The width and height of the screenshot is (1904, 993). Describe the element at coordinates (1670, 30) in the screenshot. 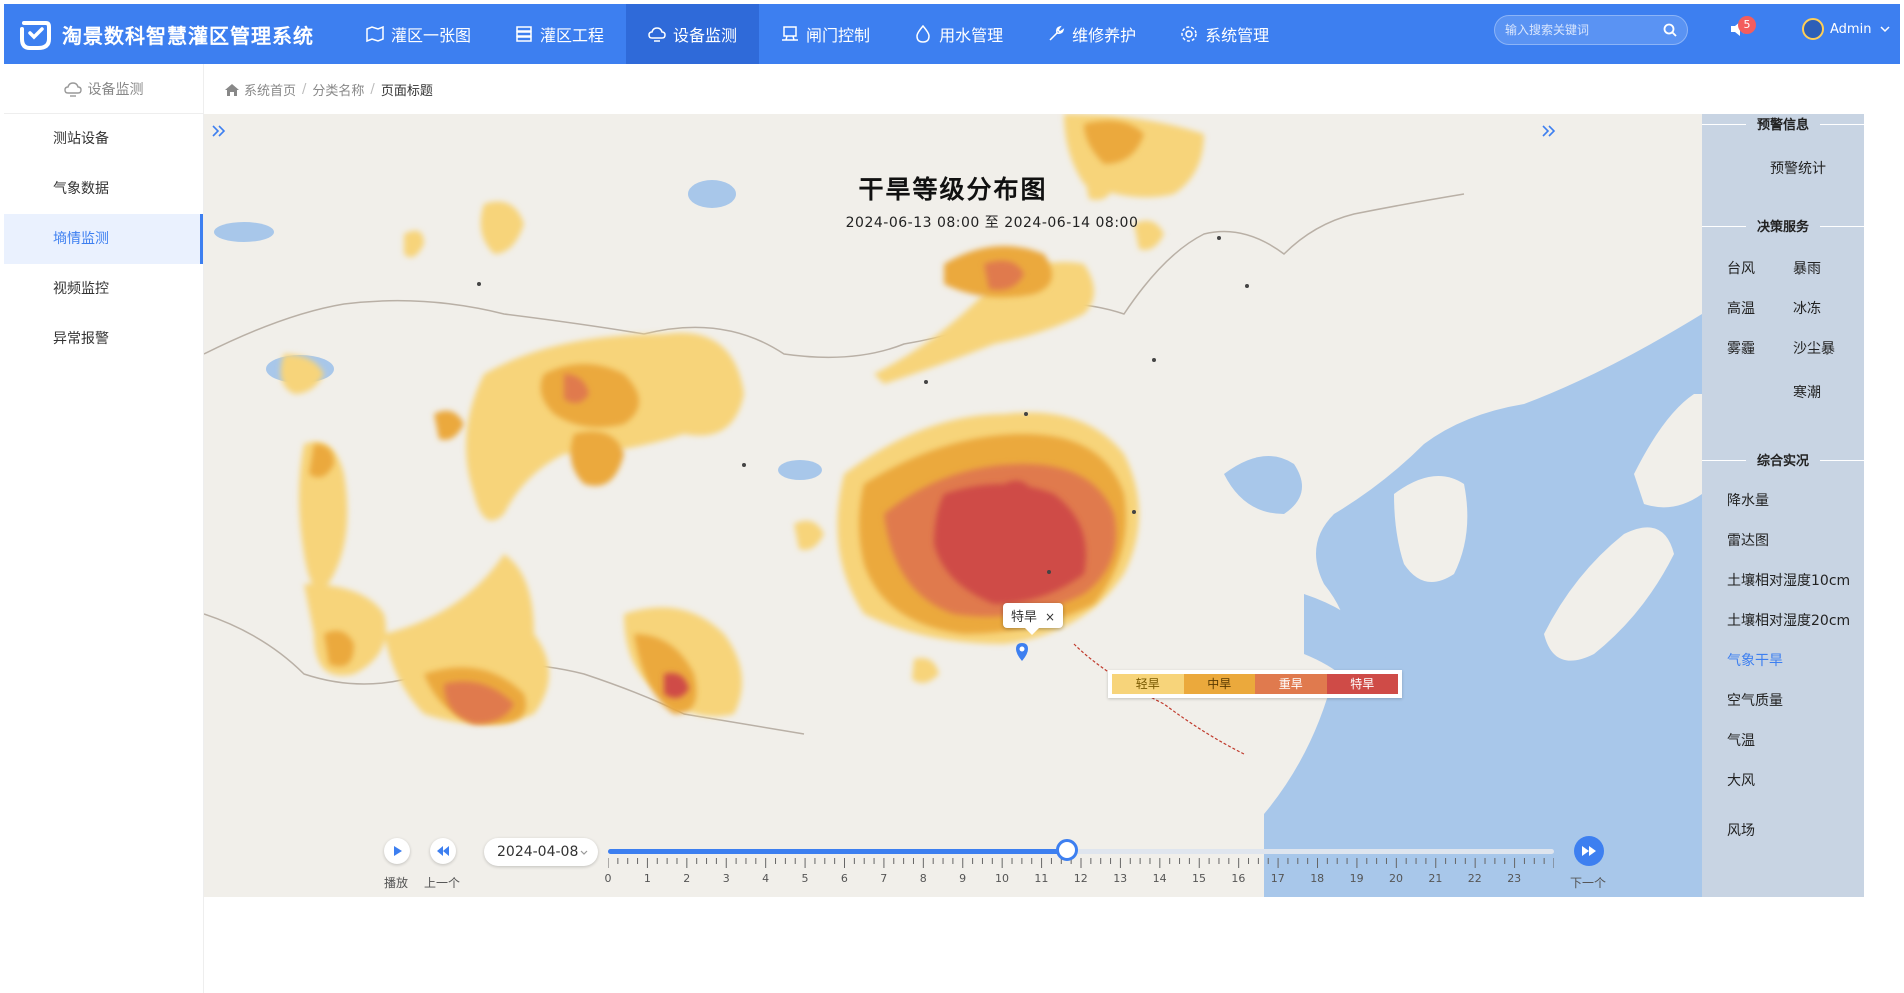

I see `search-icon` at that location.